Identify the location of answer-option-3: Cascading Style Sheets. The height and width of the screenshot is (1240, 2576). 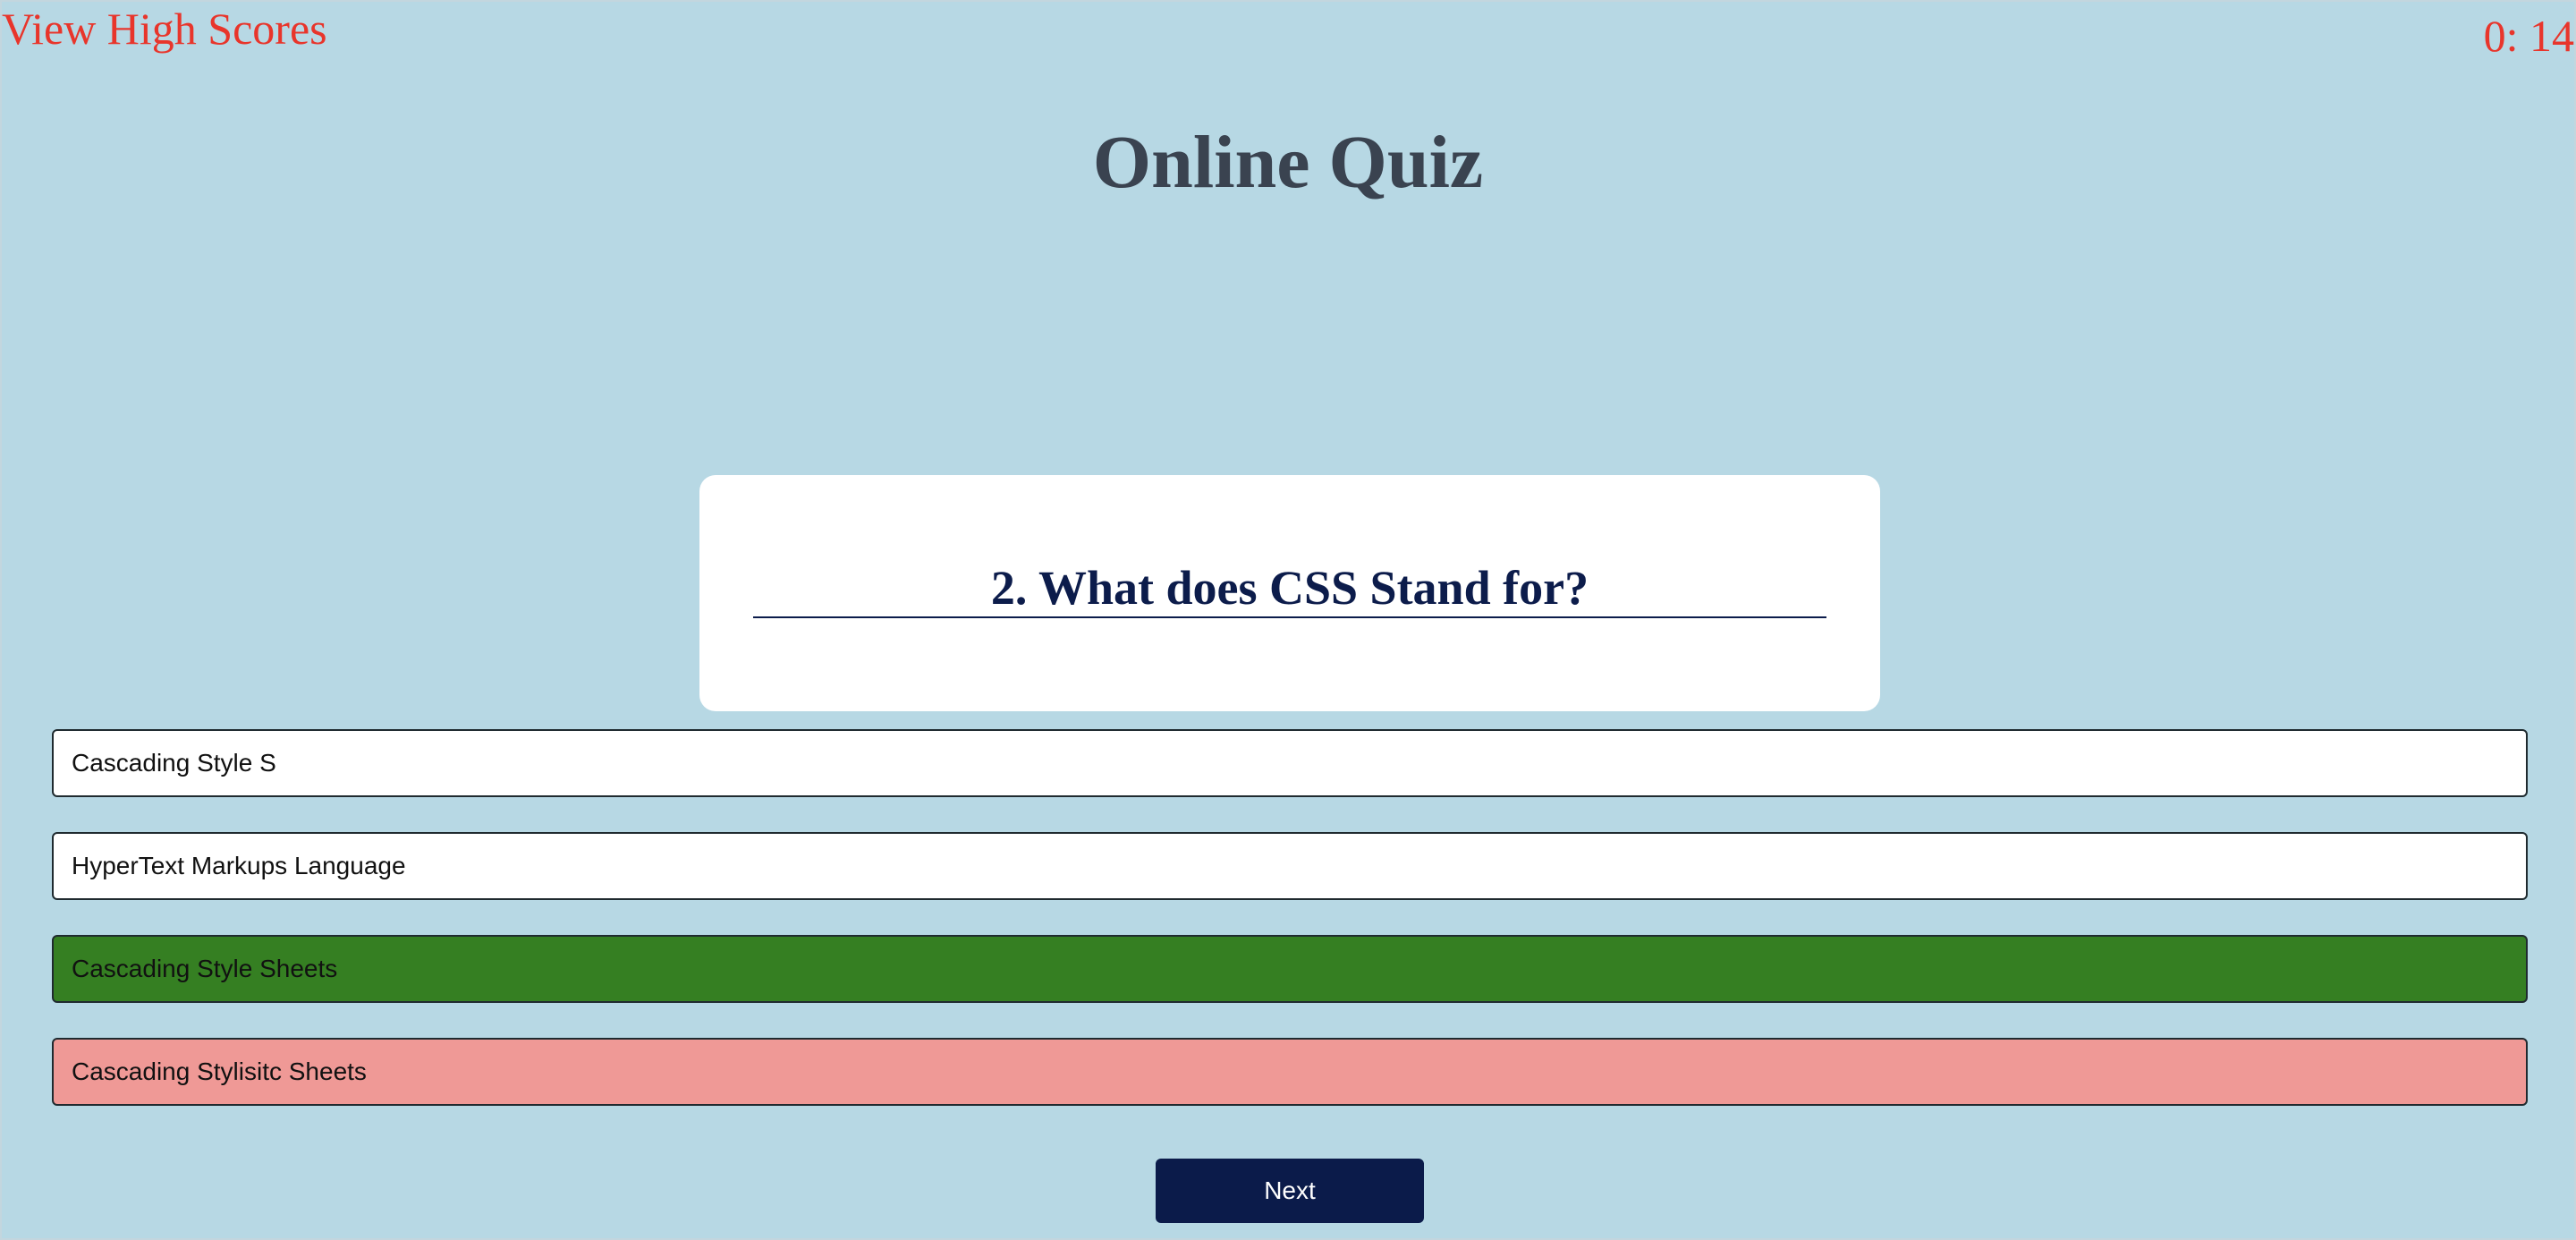
(1290, 969).